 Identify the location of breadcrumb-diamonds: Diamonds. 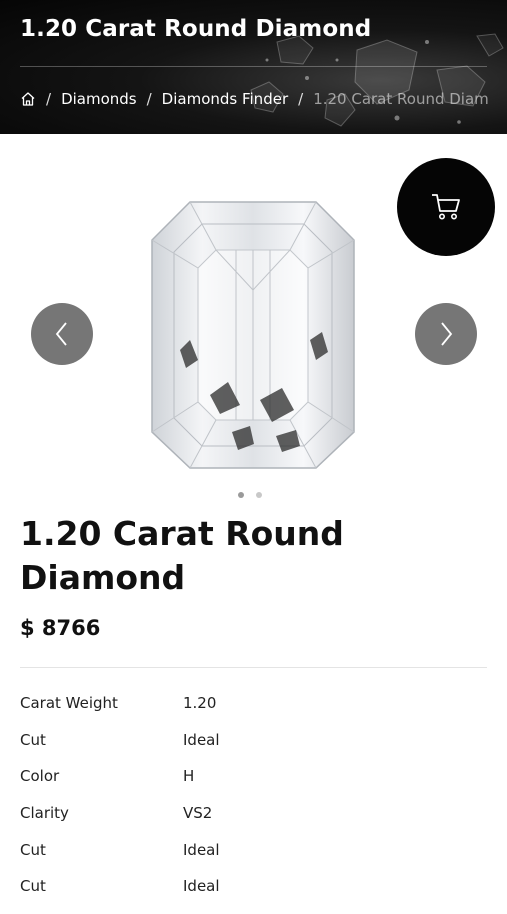
(99, 99).